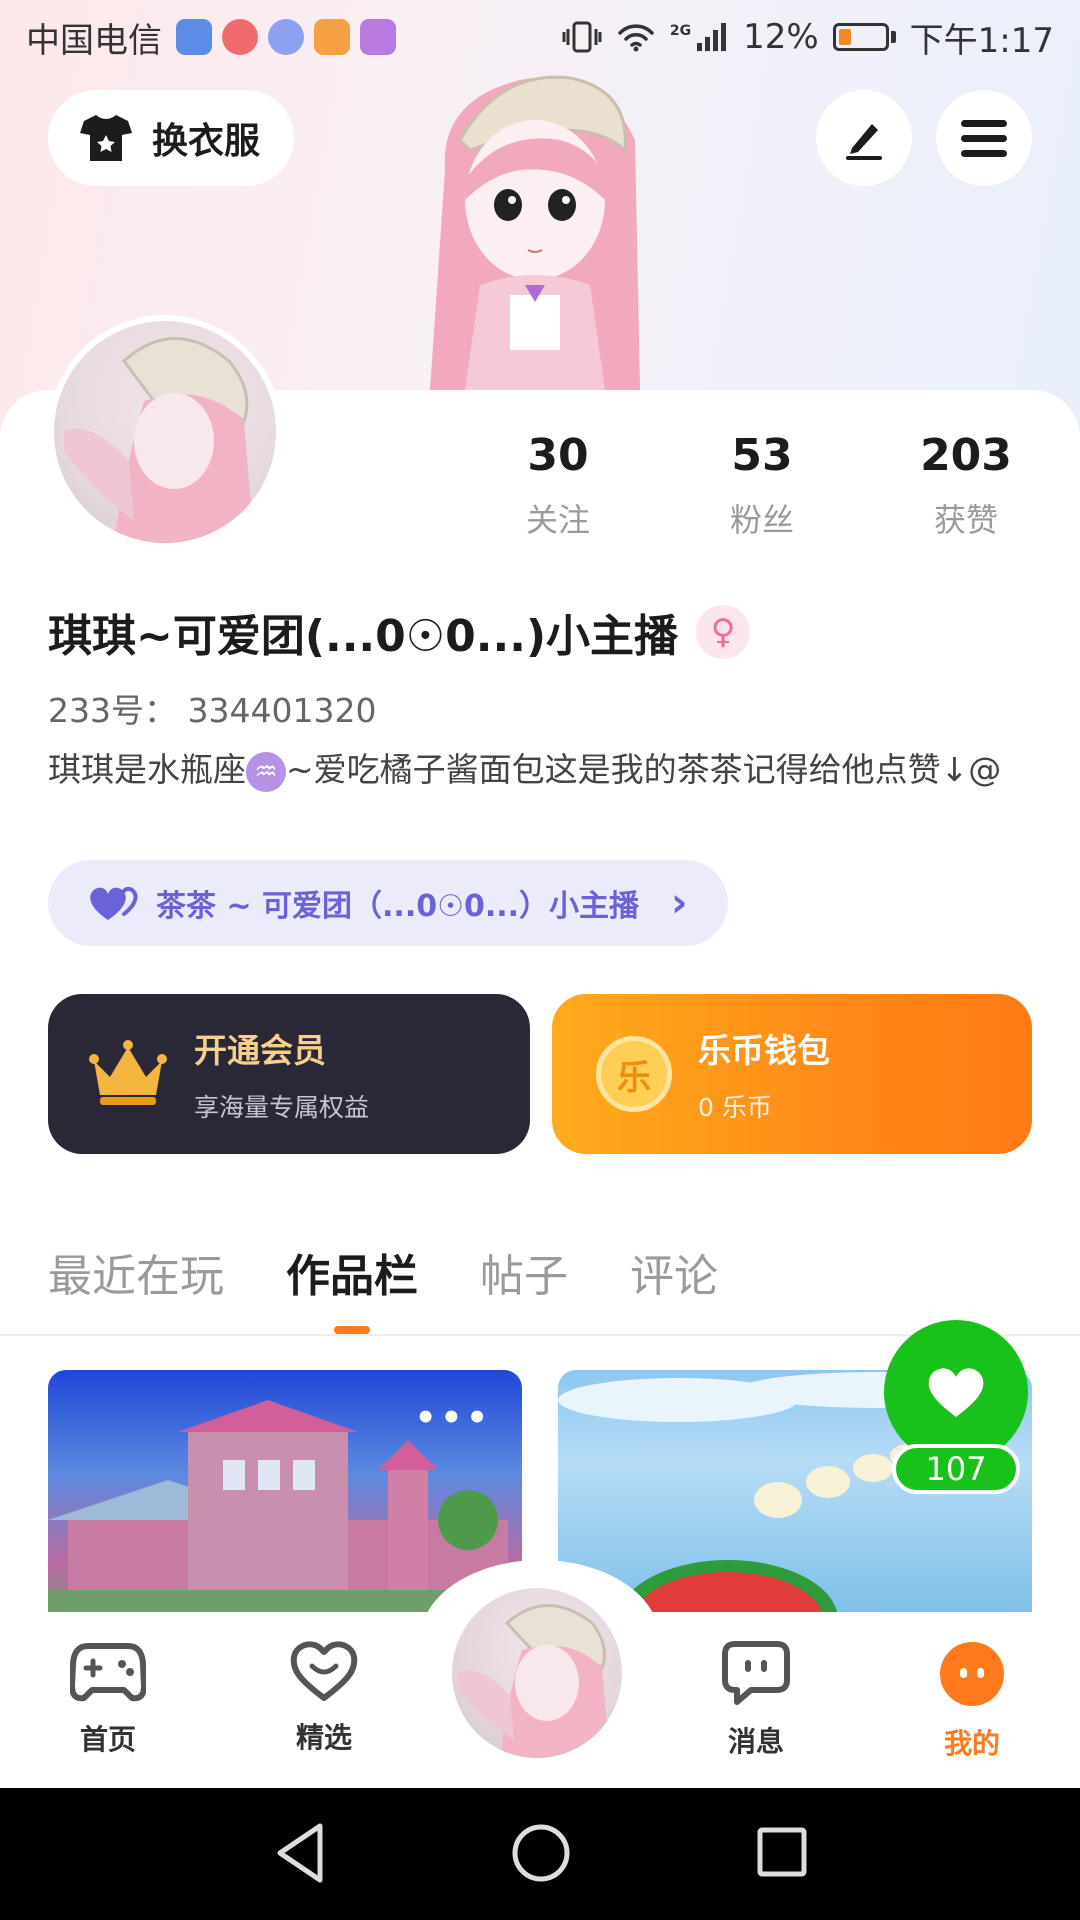 Image resolution: width=1080 pixels, height=1920 pixels. I want to click on home-circle-icon, so click(541, 1853).